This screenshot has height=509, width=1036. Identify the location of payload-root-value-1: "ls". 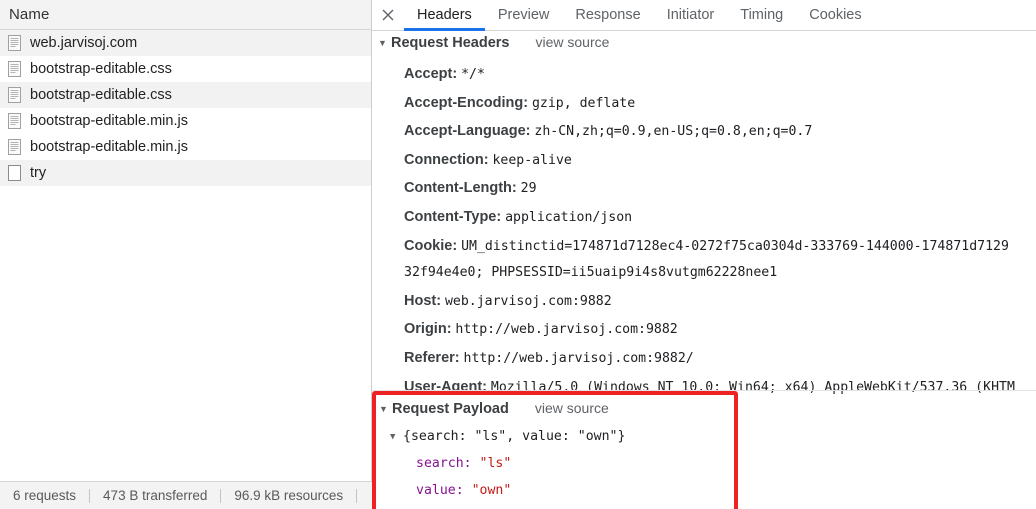
(490, 436).